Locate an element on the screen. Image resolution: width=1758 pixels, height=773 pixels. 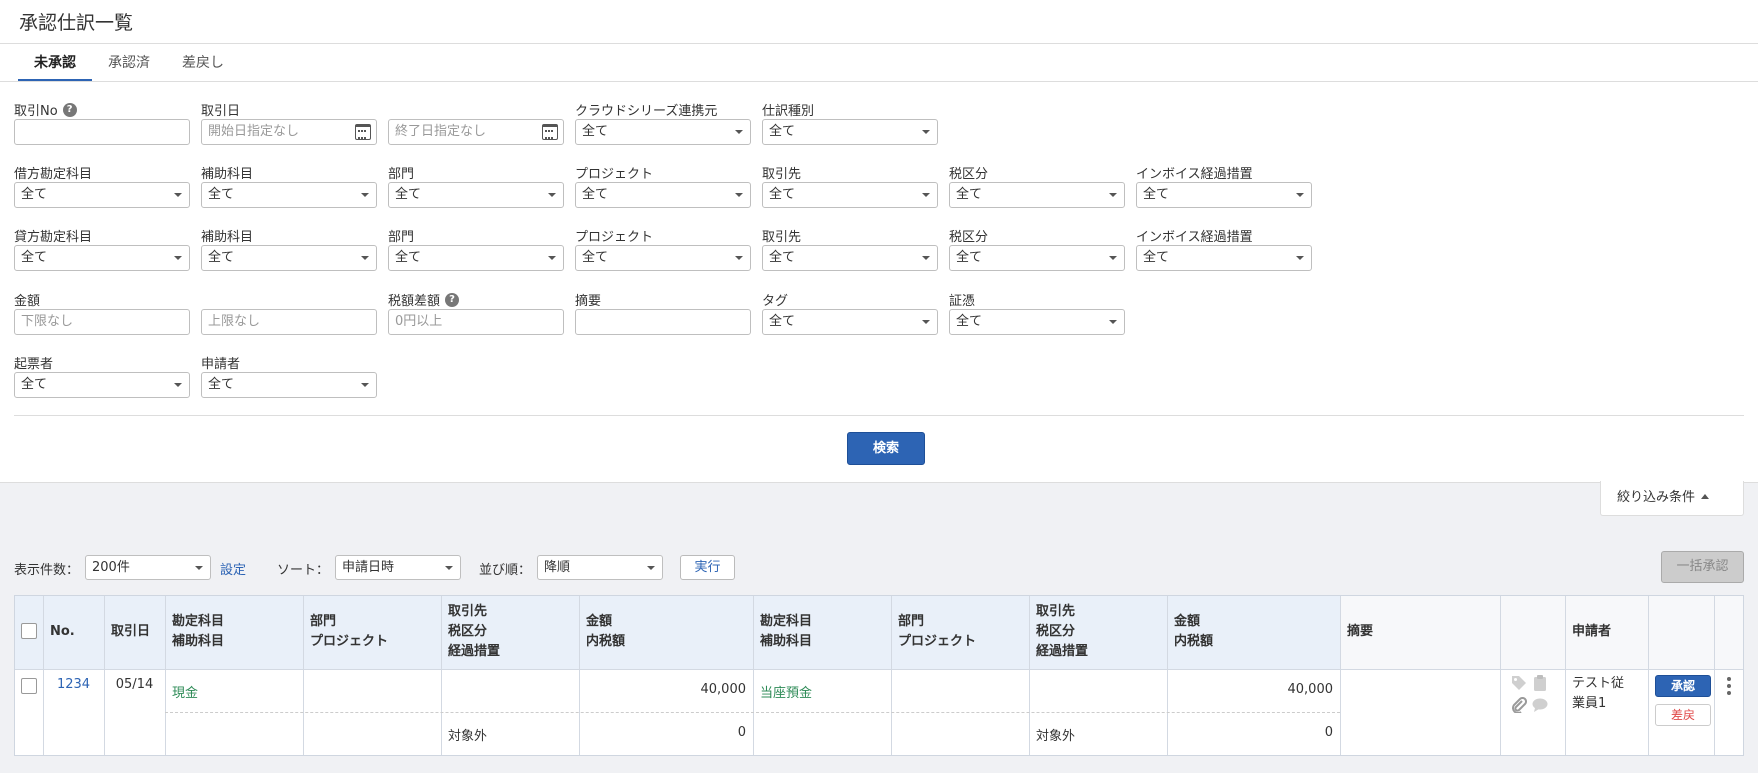
debit-tax-amount: 0 is located at coordinates (741, 732).